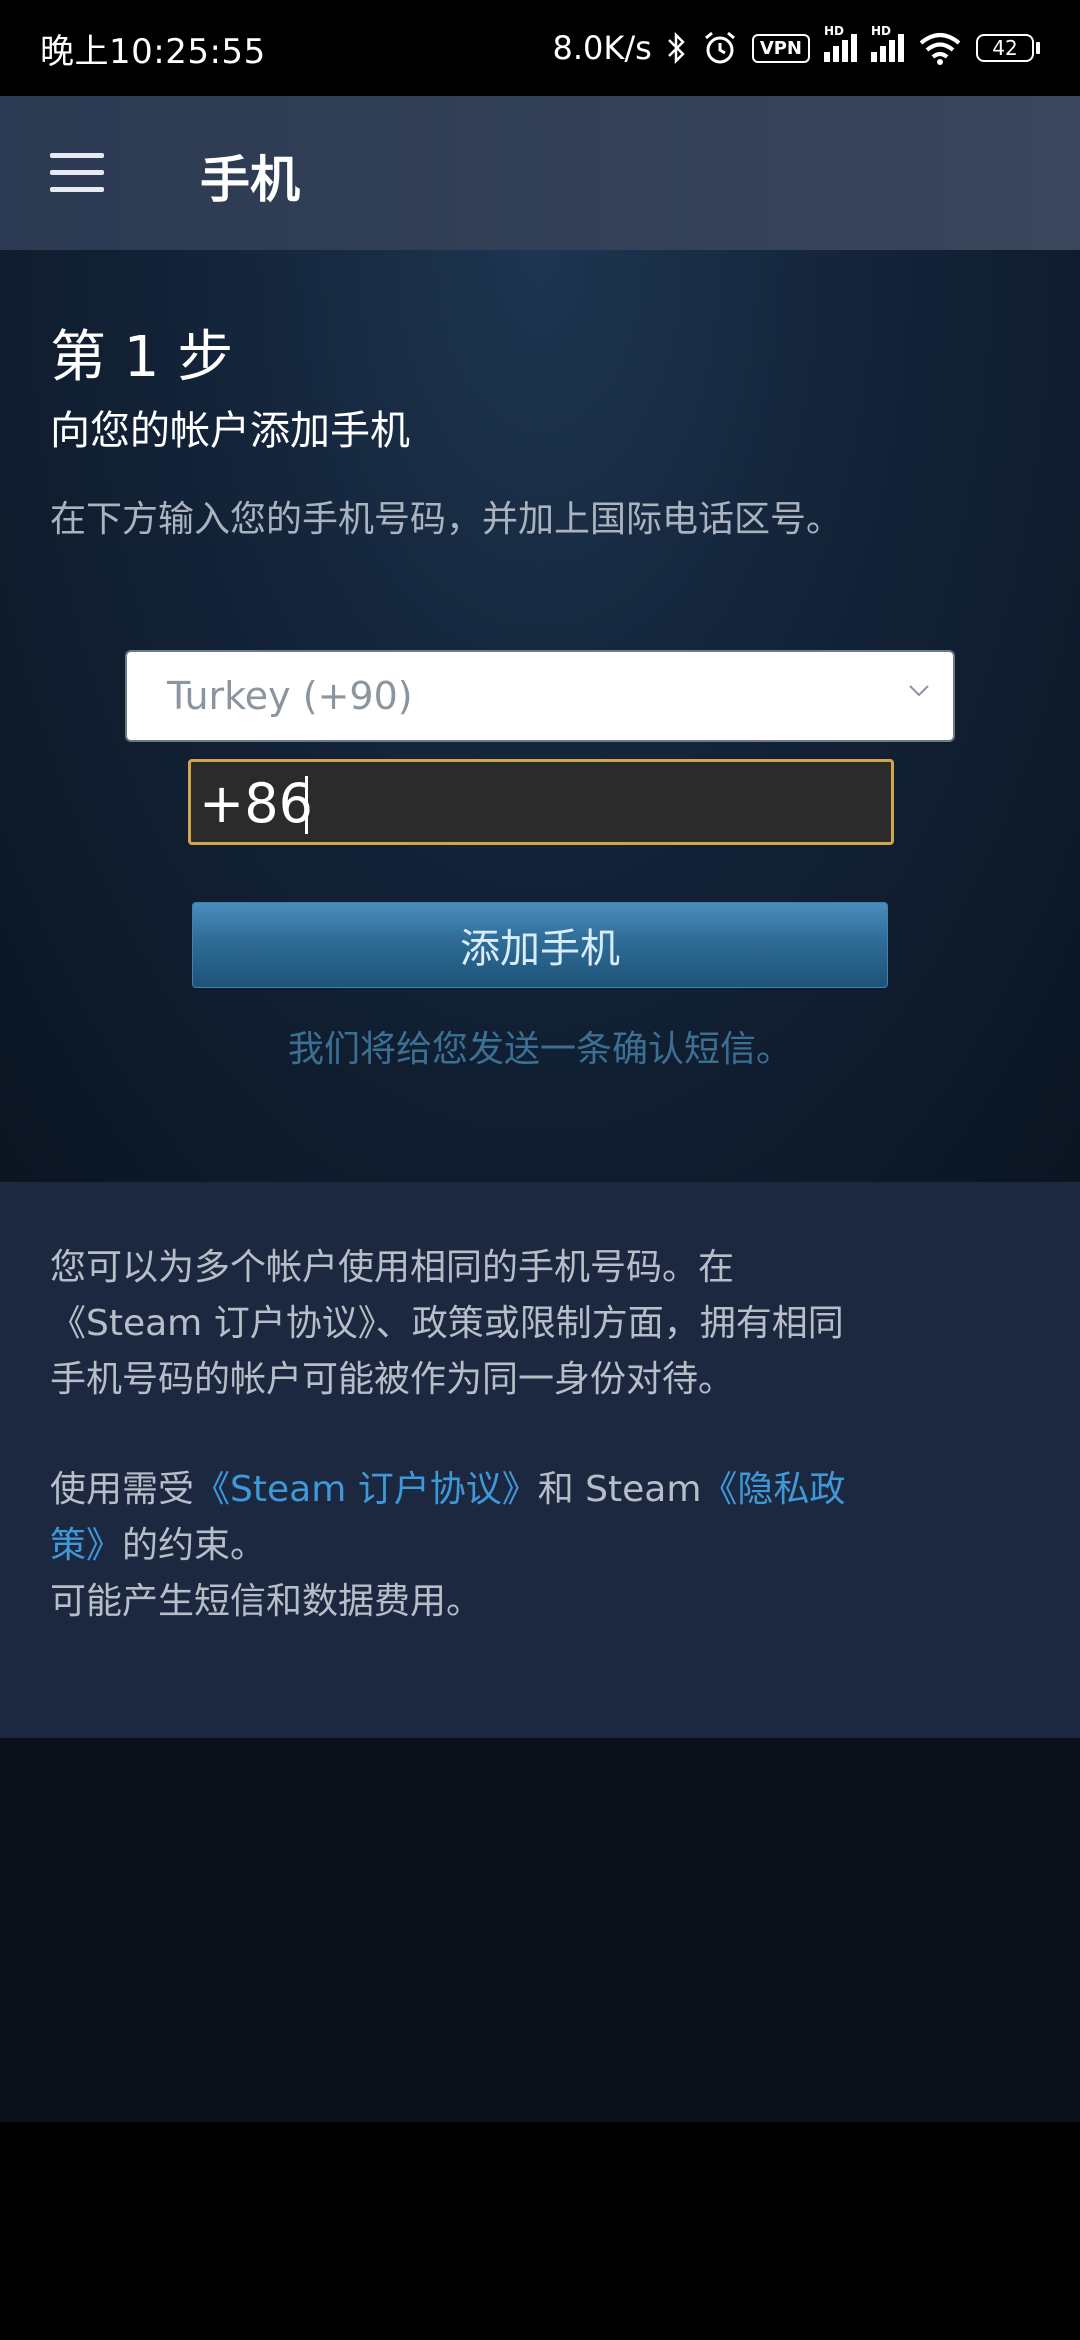  Describe the element at coordinates (919, 691) in the screenshot. I see `chevron-down-icon` at that location.